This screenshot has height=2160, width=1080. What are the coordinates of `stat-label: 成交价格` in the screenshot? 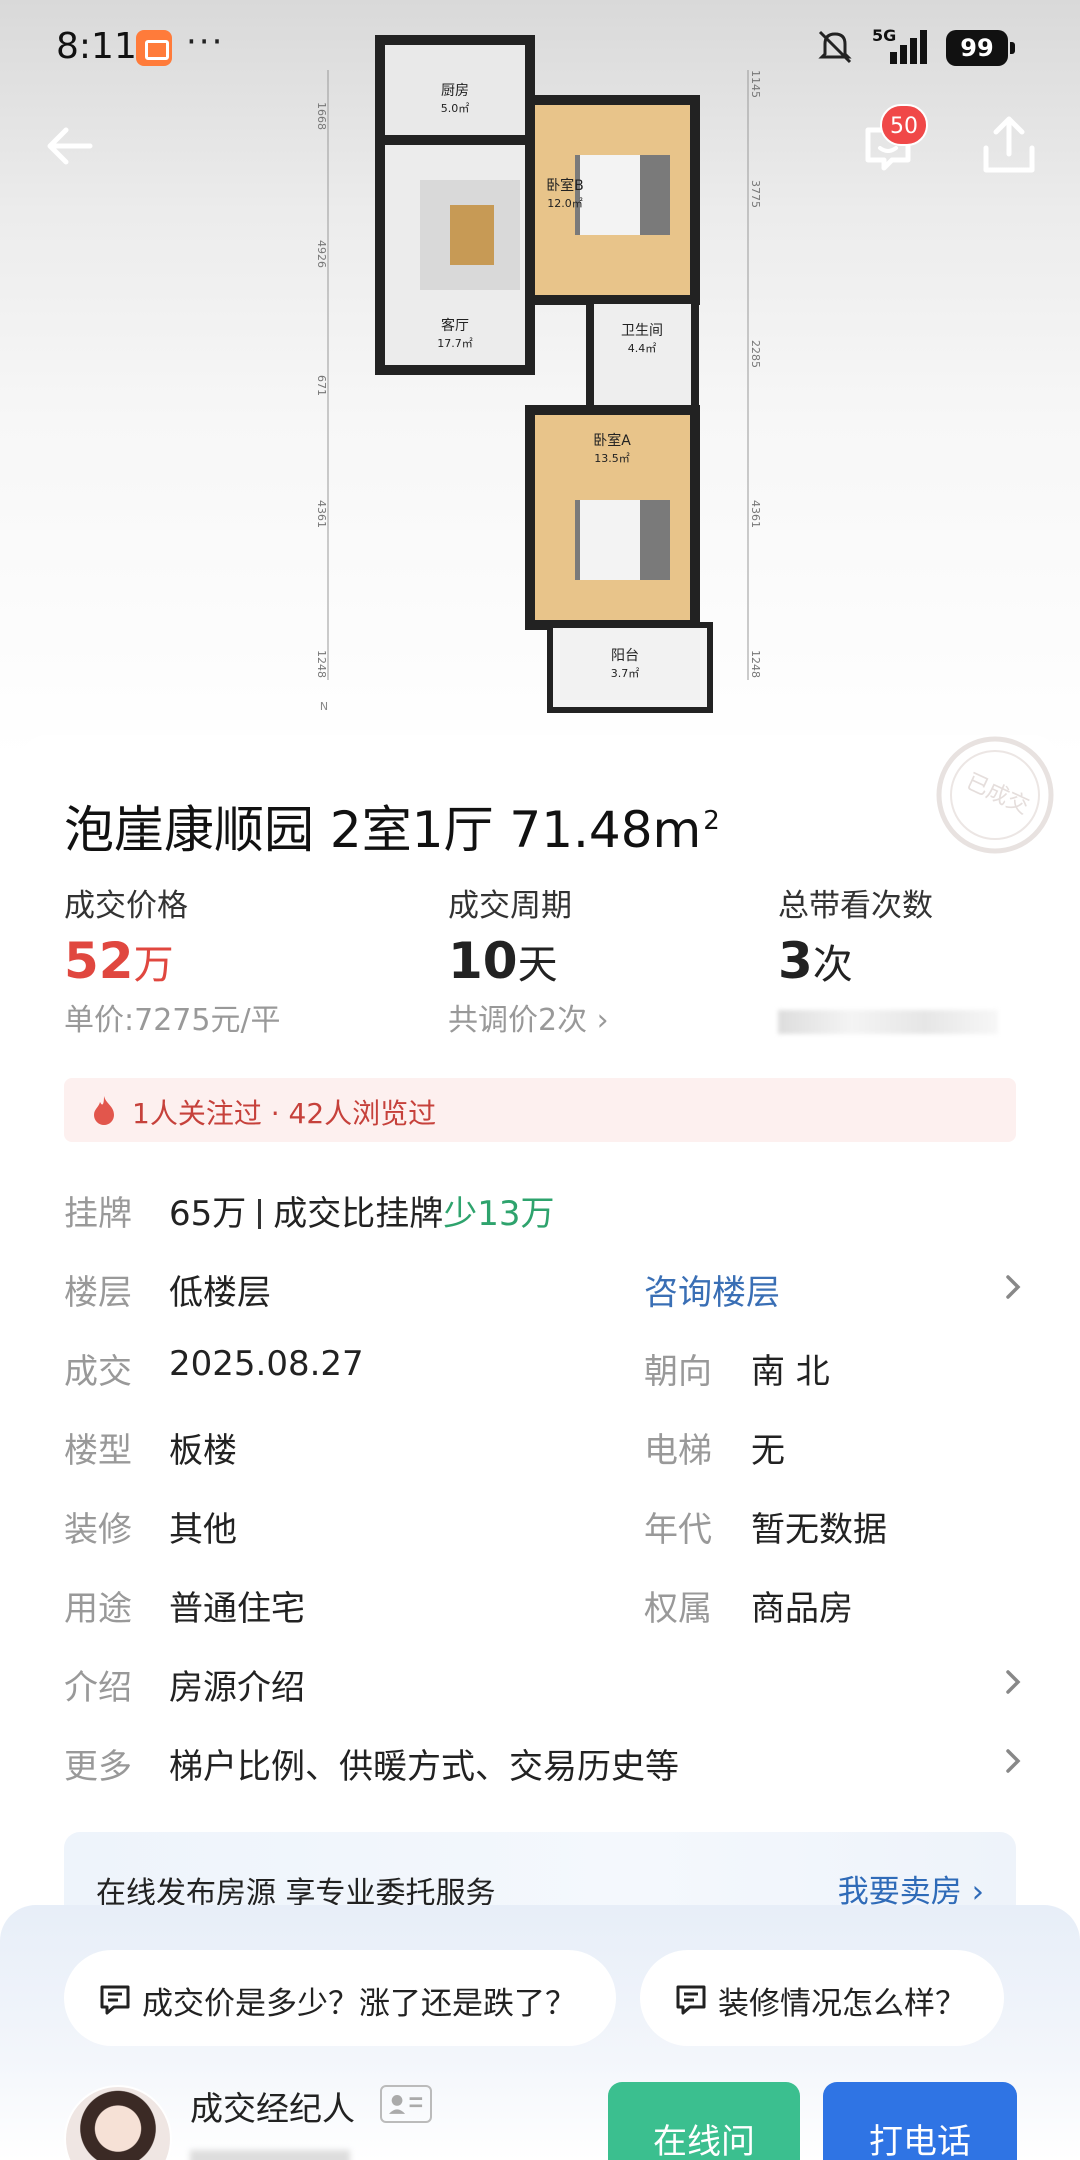 It's located at (126, 906).